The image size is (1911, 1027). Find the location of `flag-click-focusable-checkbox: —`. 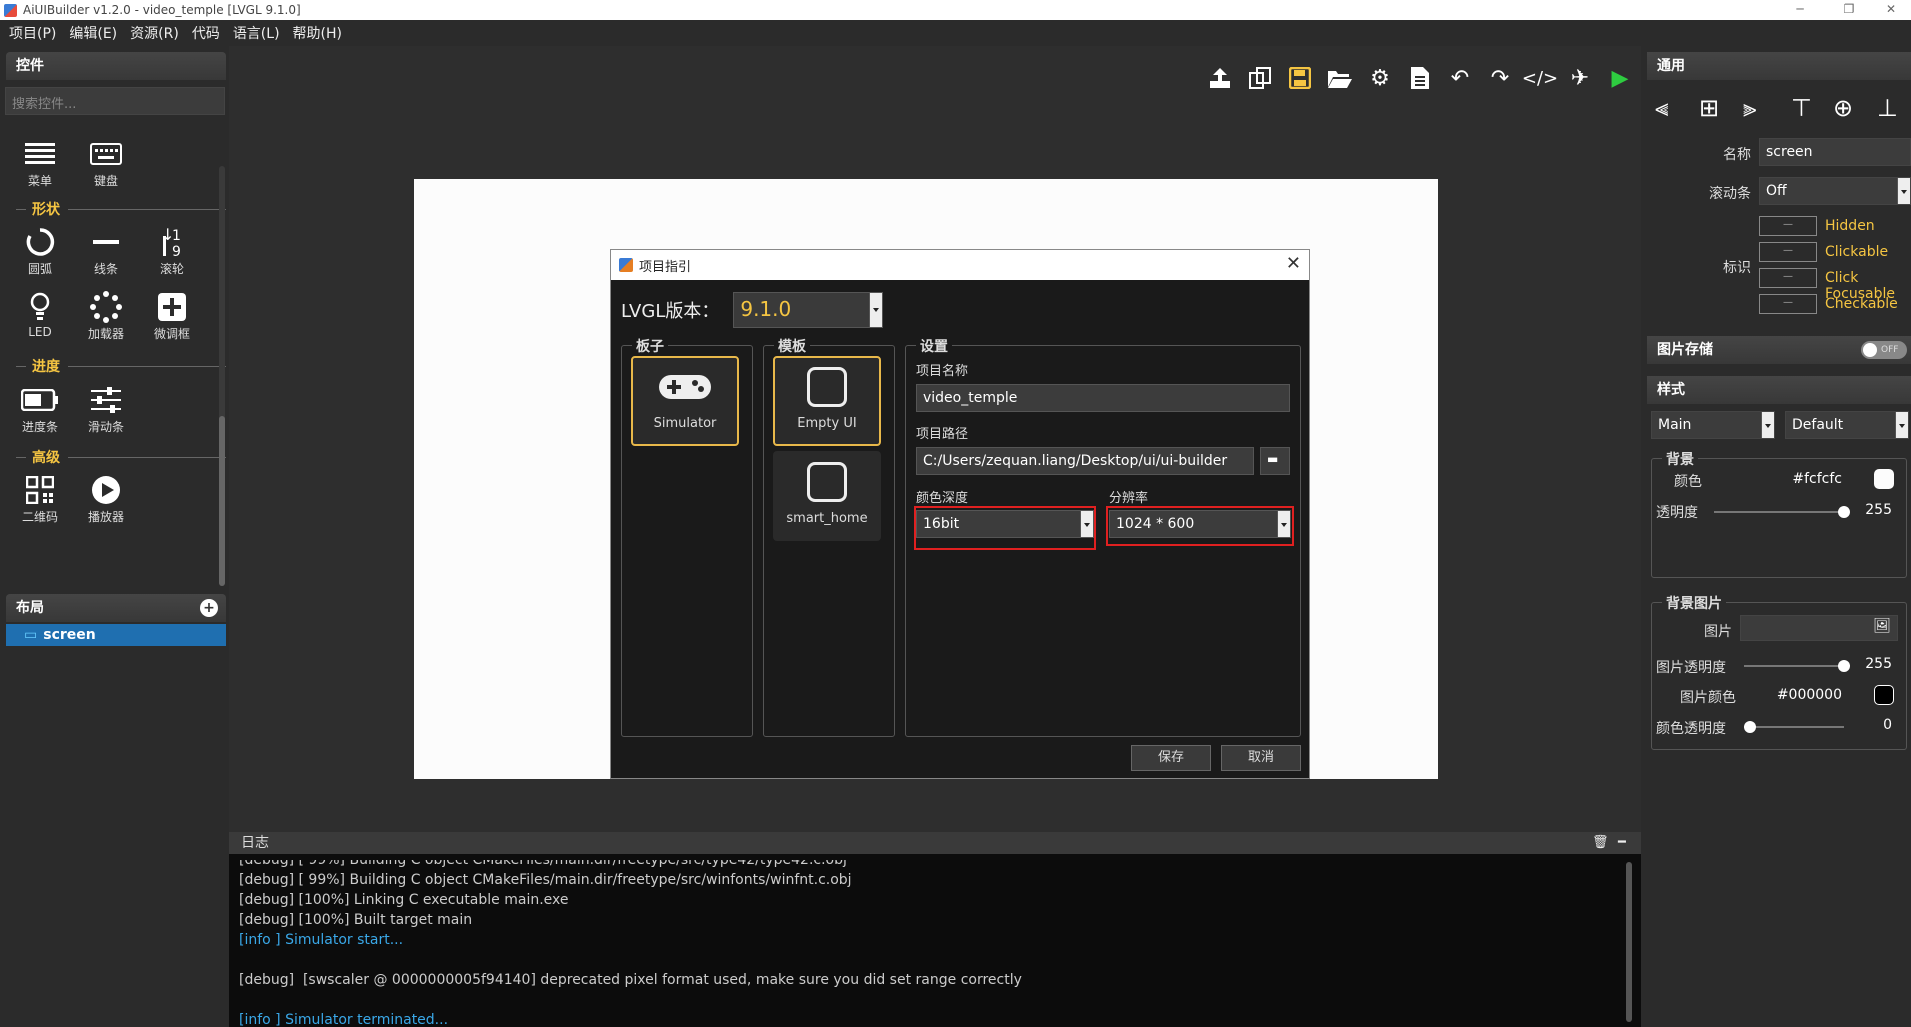

flag-click-focusable-checkbox: — is located at coordinates (1788, 278).